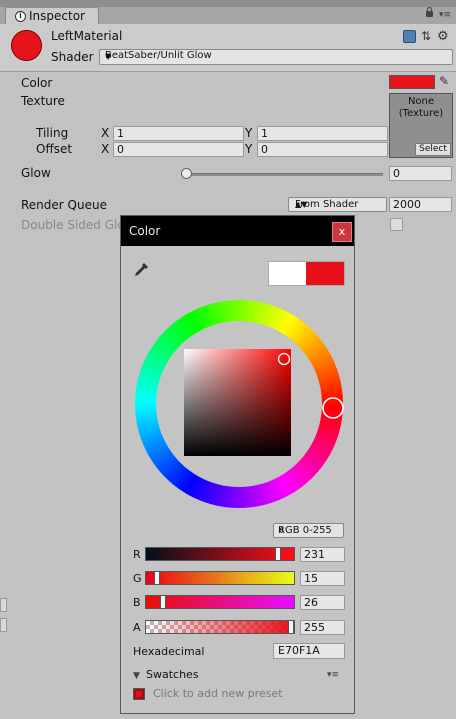 This screenshot has height=719, width=456. Describe the element at coordinates (37, 83) in the screenshot. I see `color-label: Color` at that location.